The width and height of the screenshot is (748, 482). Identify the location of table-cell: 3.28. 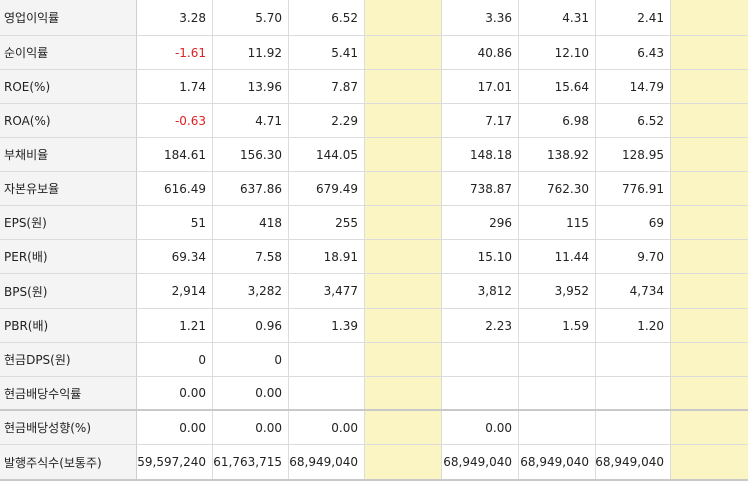
(175, 17).